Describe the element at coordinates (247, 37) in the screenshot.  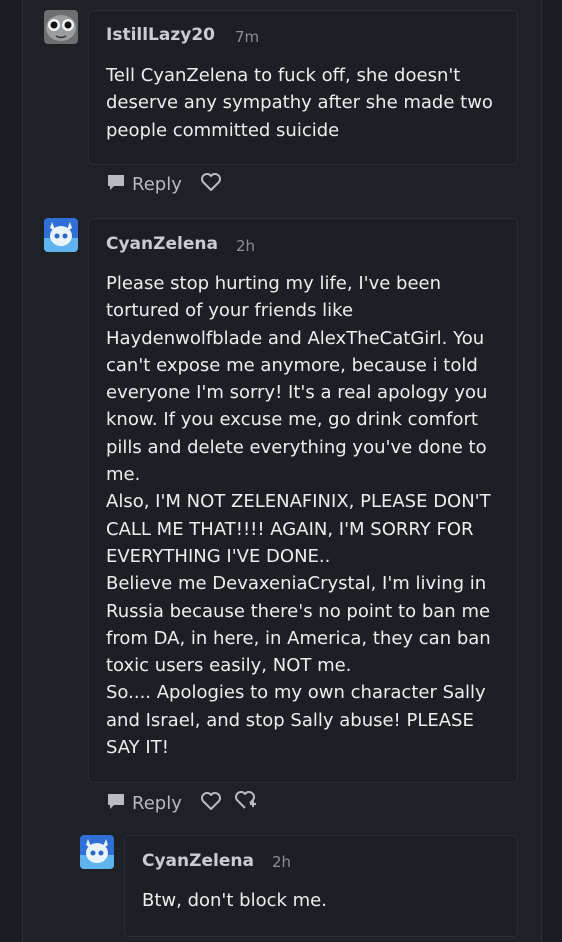
I see `comment-timestamp: 7m` at that location.